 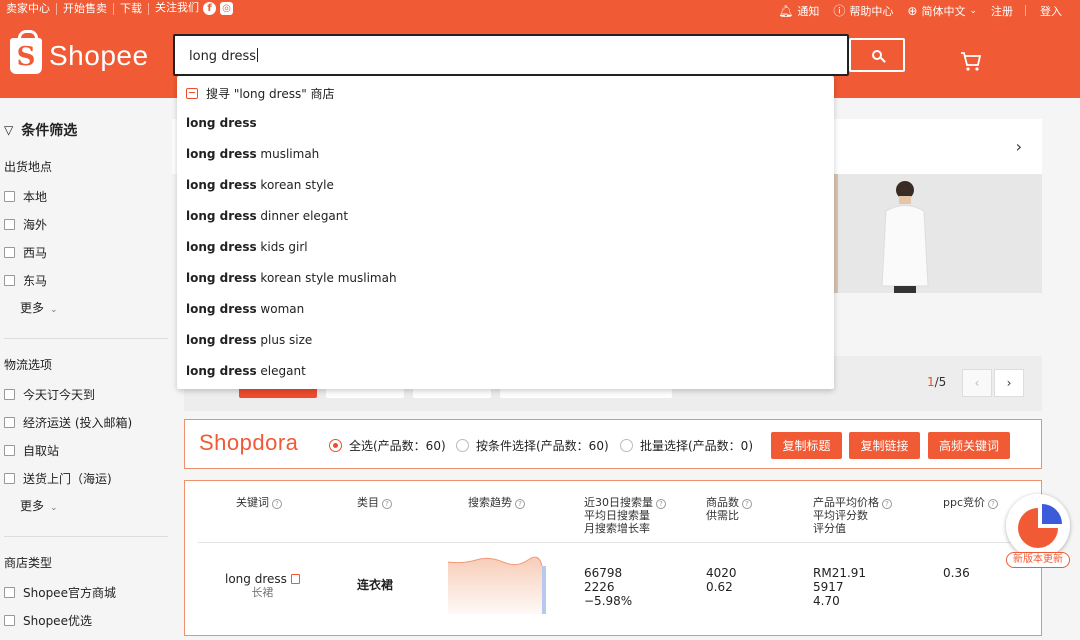 I want to click on chevron-left-icon: ‹, so click(x=977, y=383).